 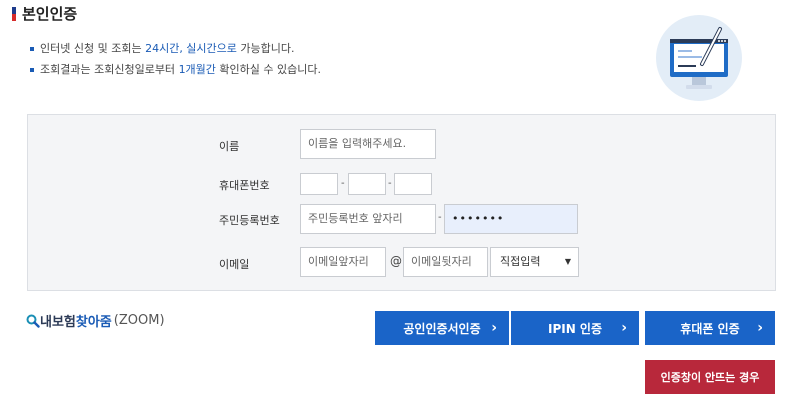 I want to click on phone-label: 휴대폰번호, so click(x=244, y=185).